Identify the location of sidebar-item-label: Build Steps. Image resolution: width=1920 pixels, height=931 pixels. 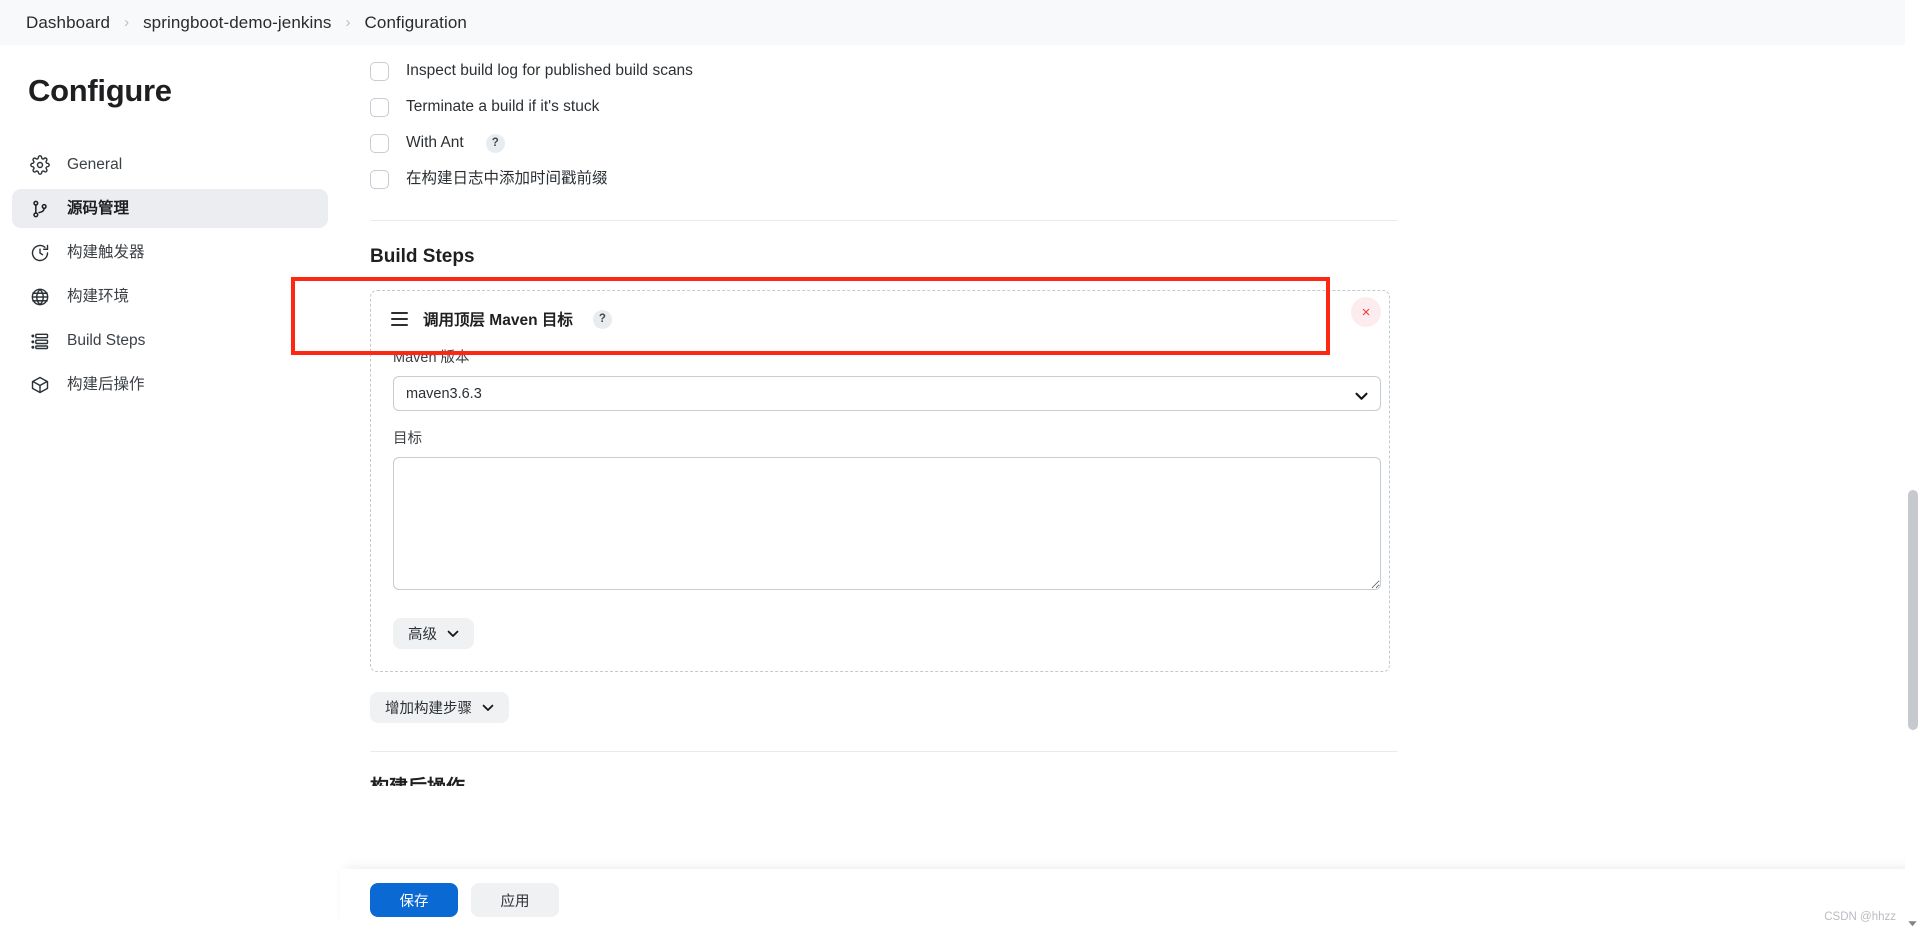
(106, 340).